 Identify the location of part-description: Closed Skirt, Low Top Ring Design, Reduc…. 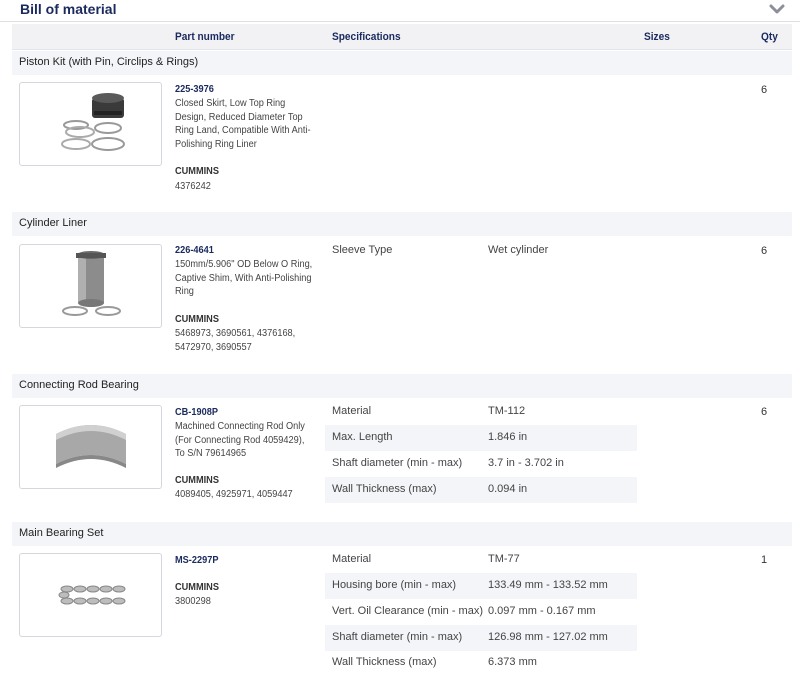
(243, 124).